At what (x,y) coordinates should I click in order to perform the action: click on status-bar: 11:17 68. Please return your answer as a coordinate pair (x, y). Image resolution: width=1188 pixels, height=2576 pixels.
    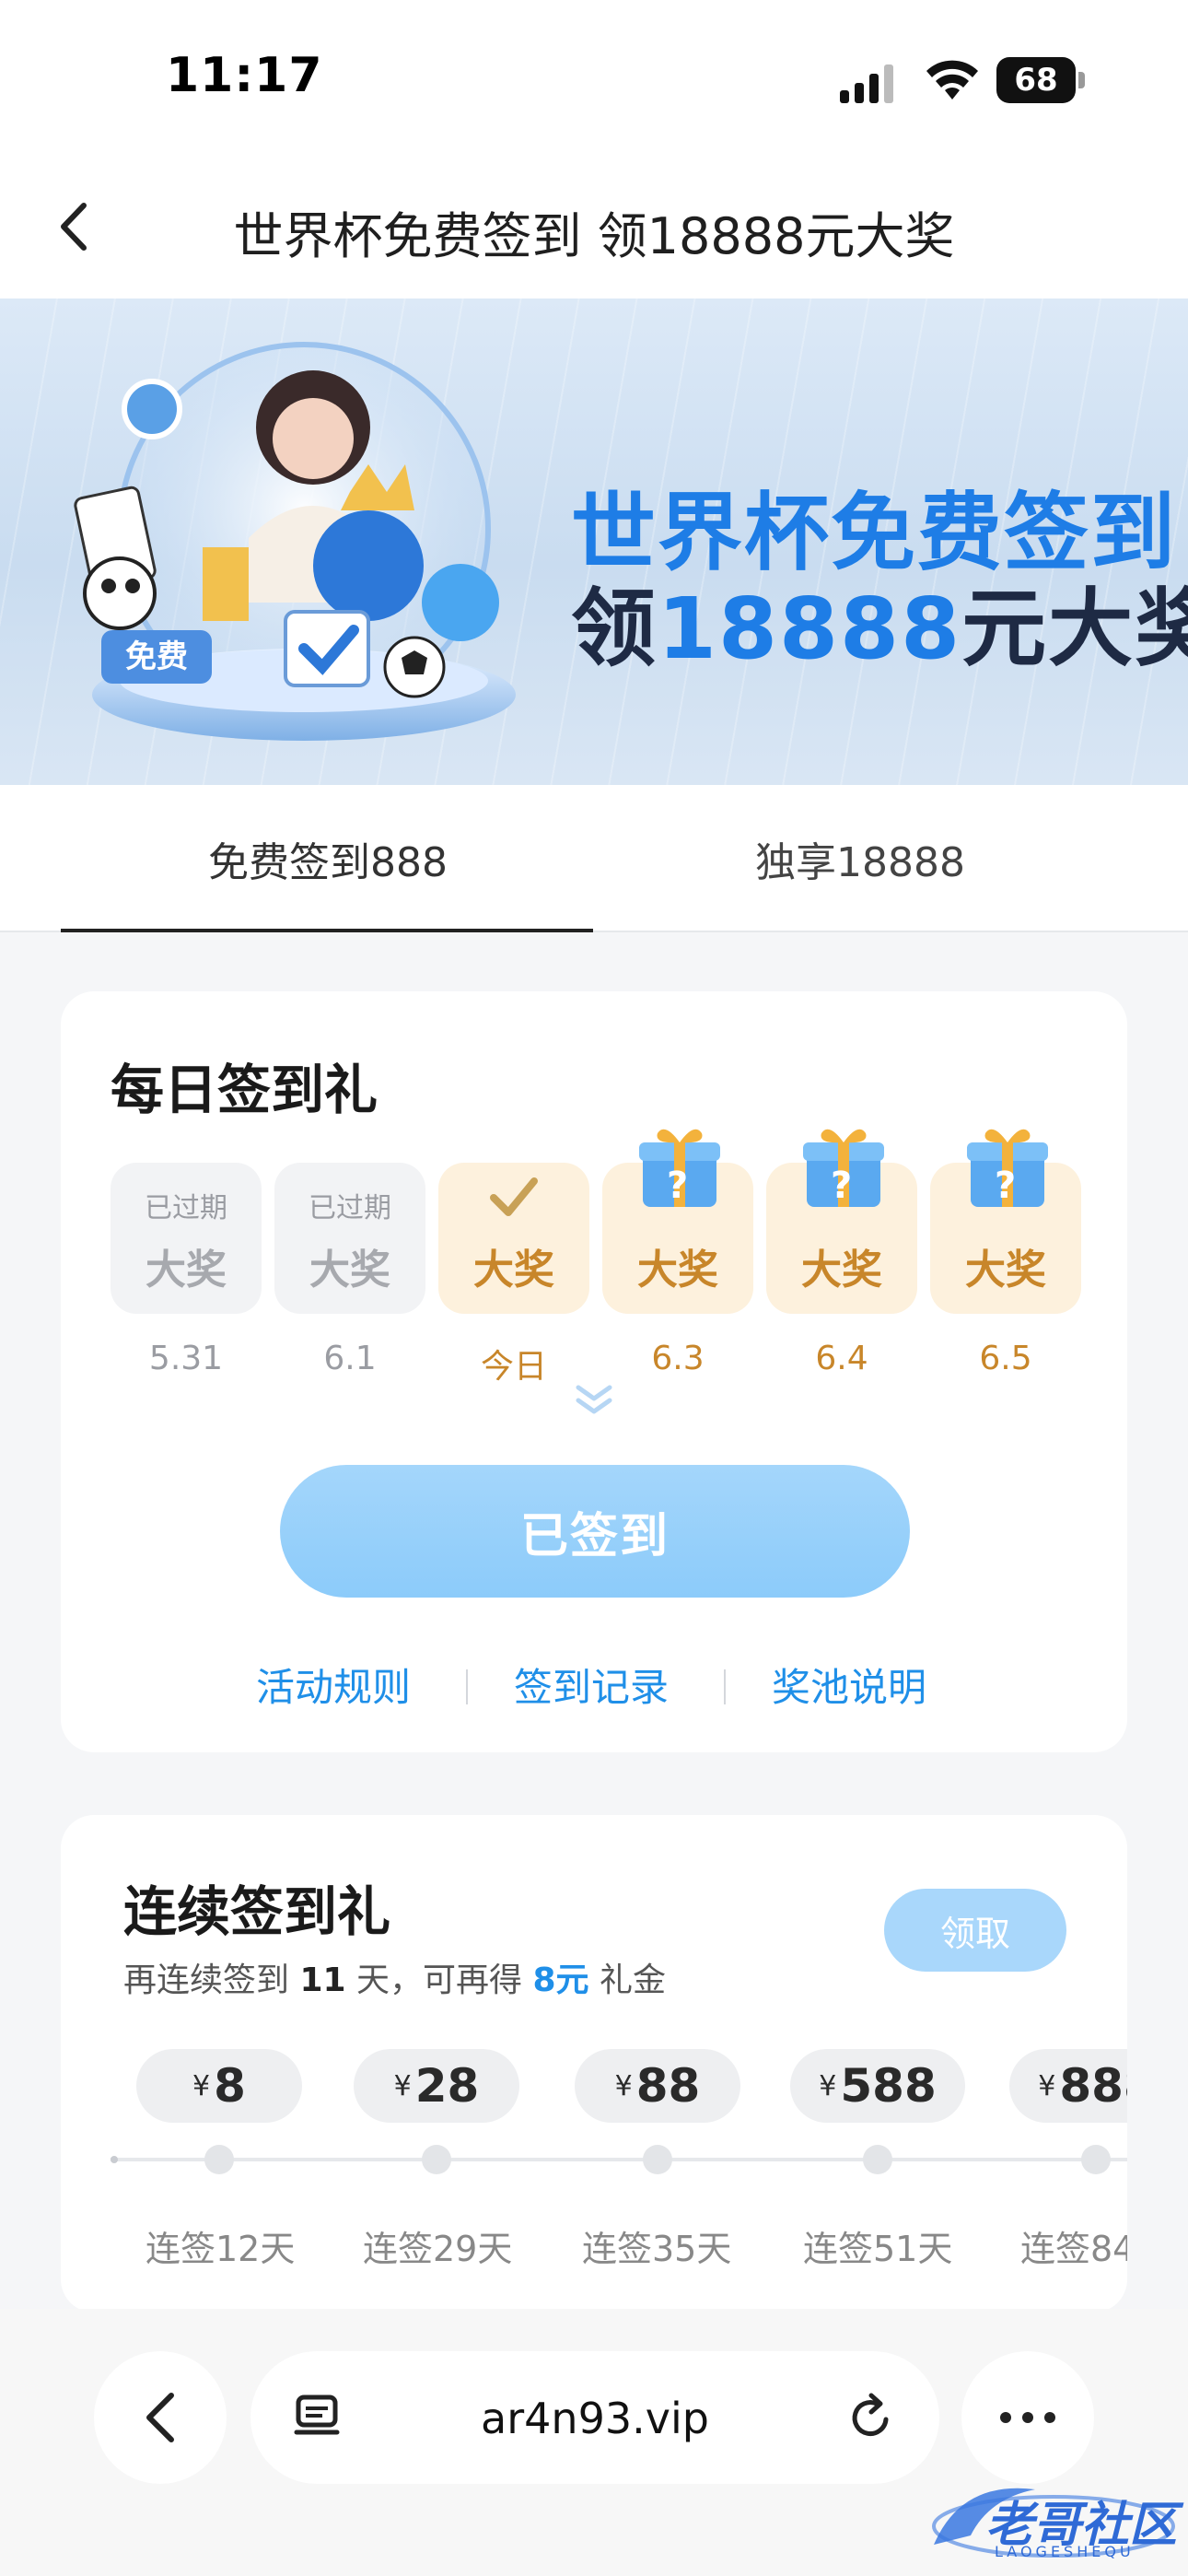
    Looking at the image, I should click on (594, 78).